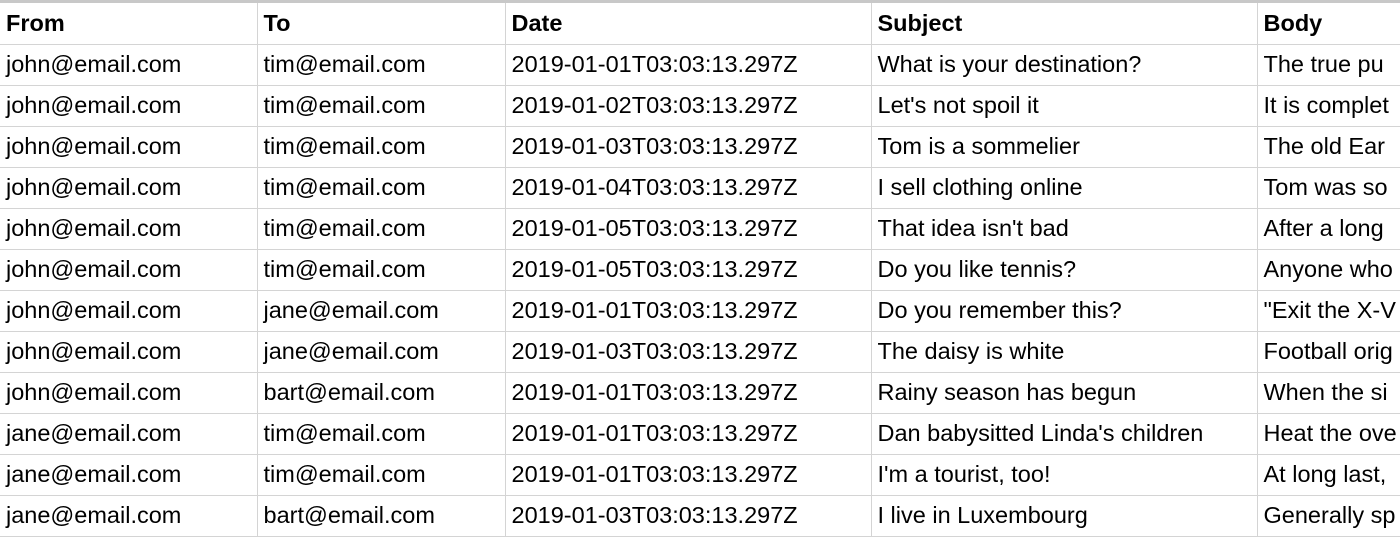 The height and width of the screenshot is (550, 1400). I want to click on cell-body: "Exit the X-V, so click(1328, 311).